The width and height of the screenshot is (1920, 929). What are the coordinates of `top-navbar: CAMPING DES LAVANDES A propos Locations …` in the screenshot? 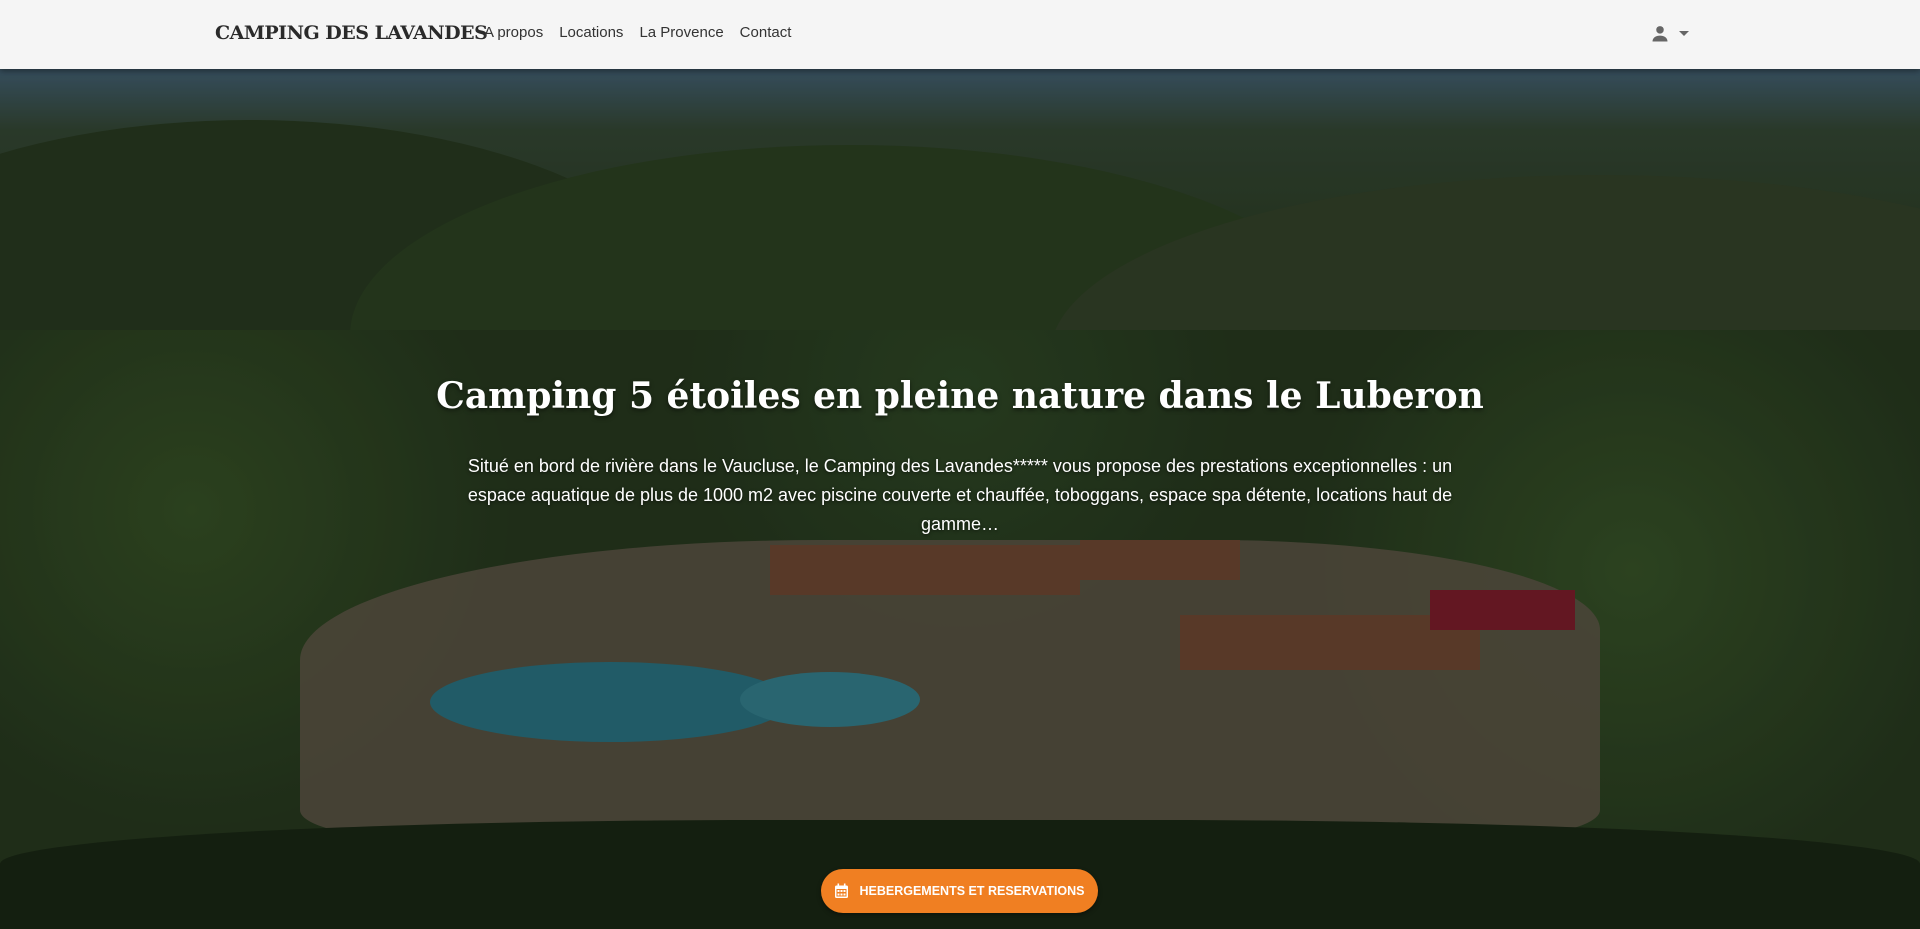 It's located at (960, 34).